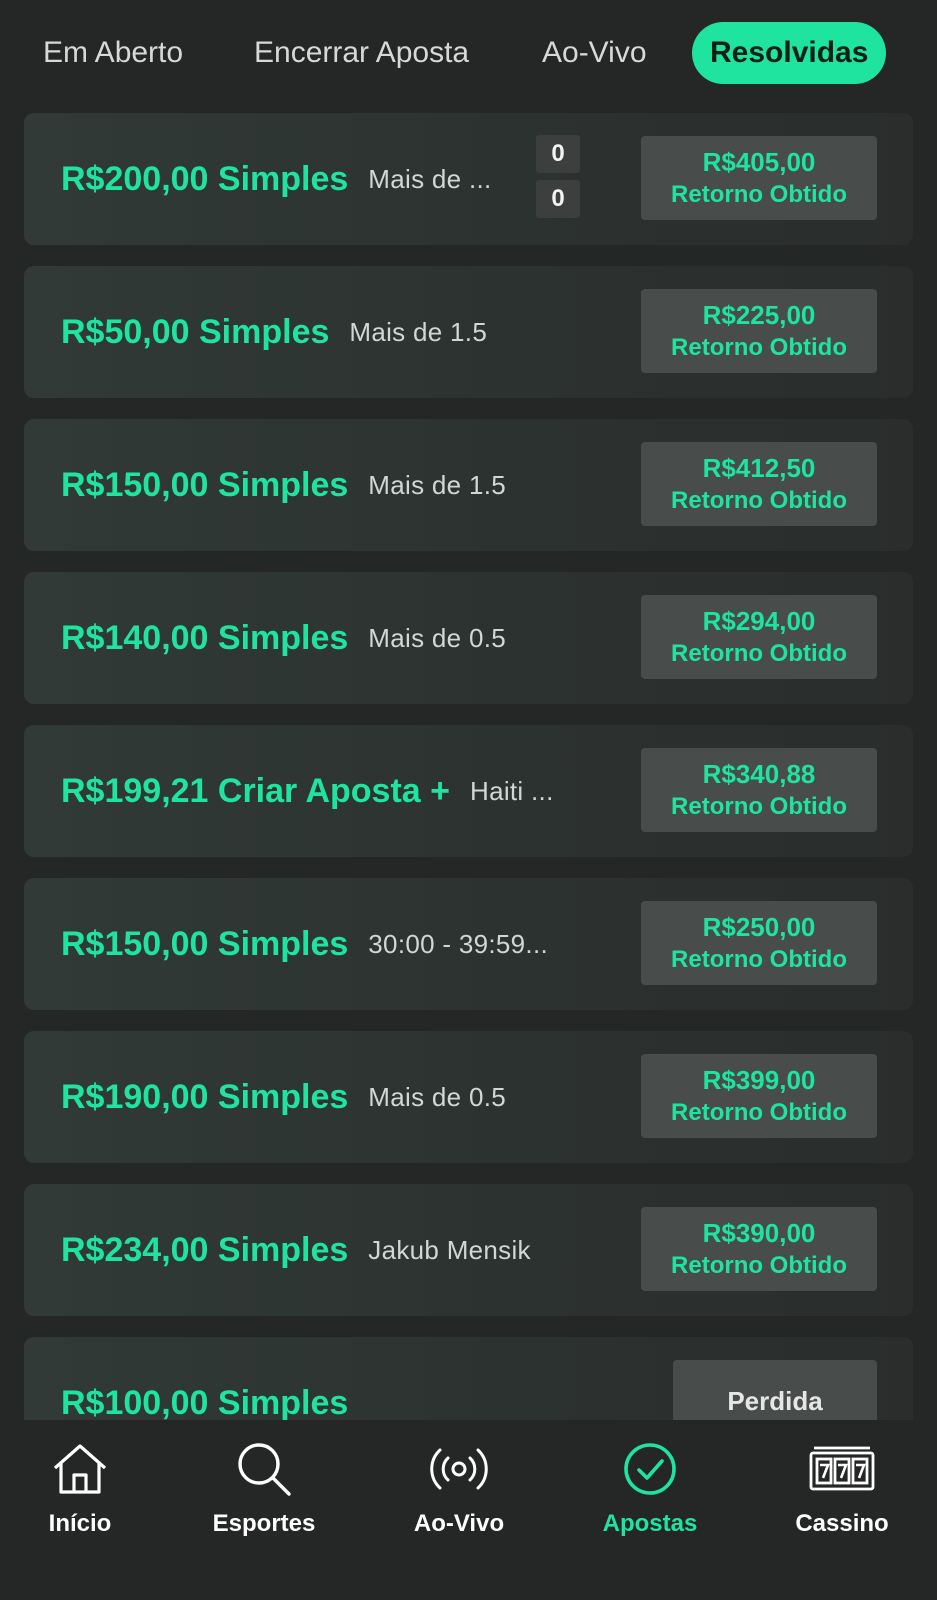  What do you see at coordinates (449, 1249) in the screenshot?
I see `bet-selection: Jakub Mensik` at bounding box center [449, 1249].